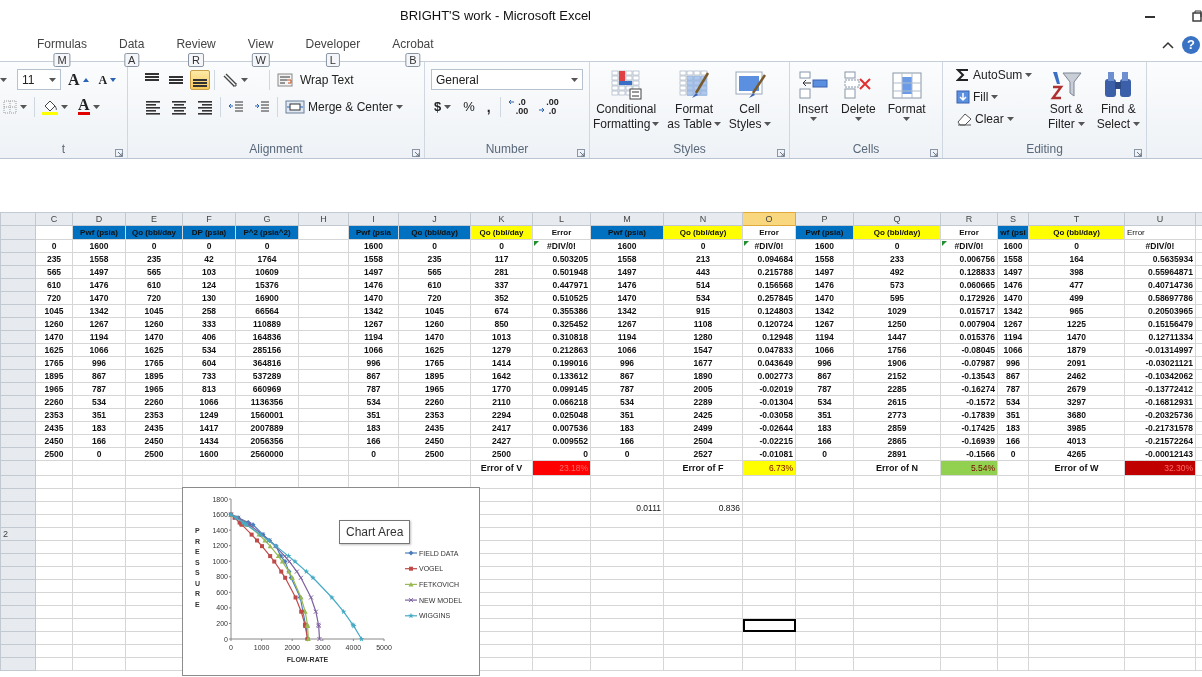  I want to click on table-cell: 4013, so click(1076, 441).